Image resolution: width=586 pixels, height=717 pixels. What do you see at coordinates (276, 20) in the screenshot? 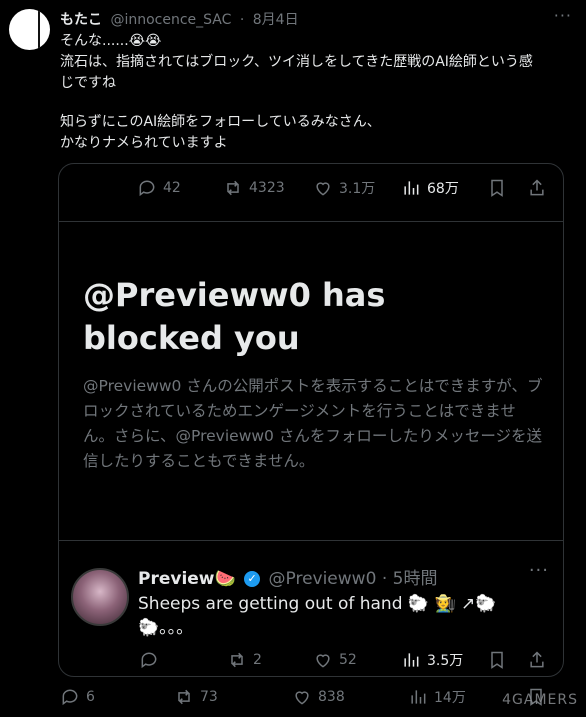
I see `tweet-time: 8月4日` at bounding box center [276, 20].